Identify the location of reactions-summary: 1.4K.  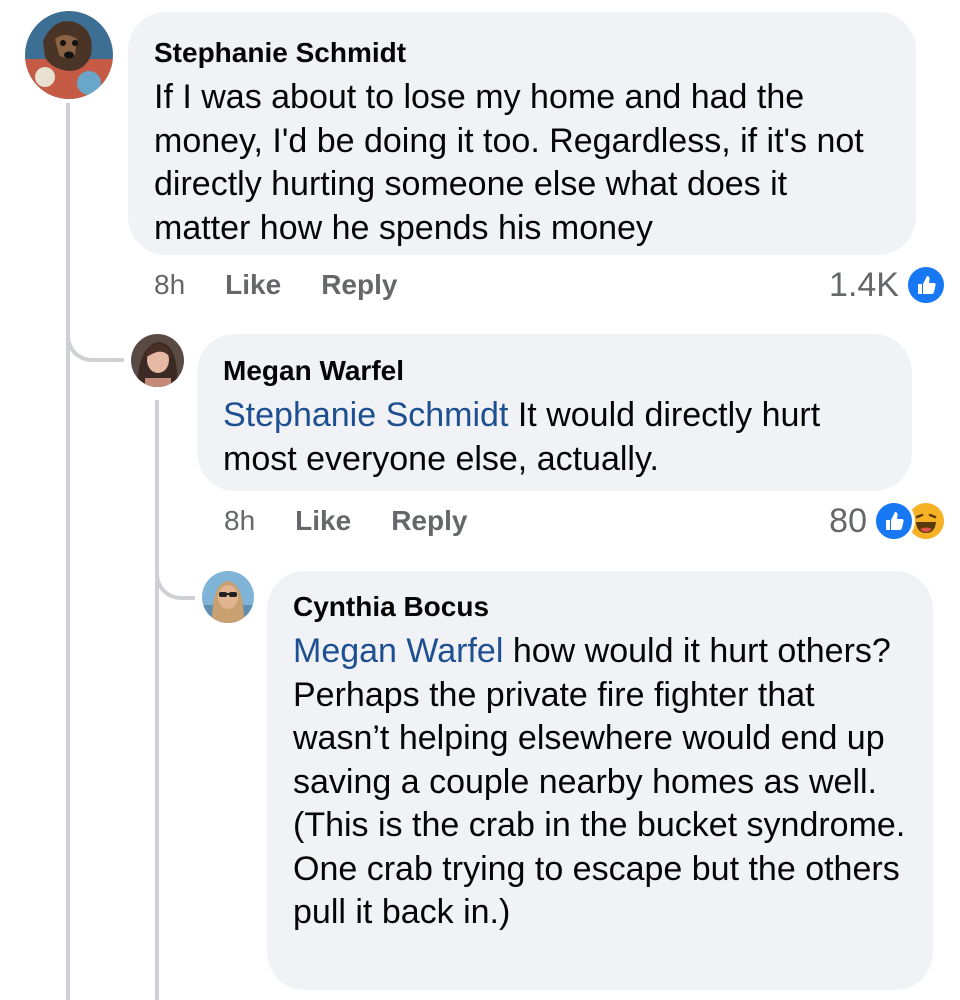
(888, 285).